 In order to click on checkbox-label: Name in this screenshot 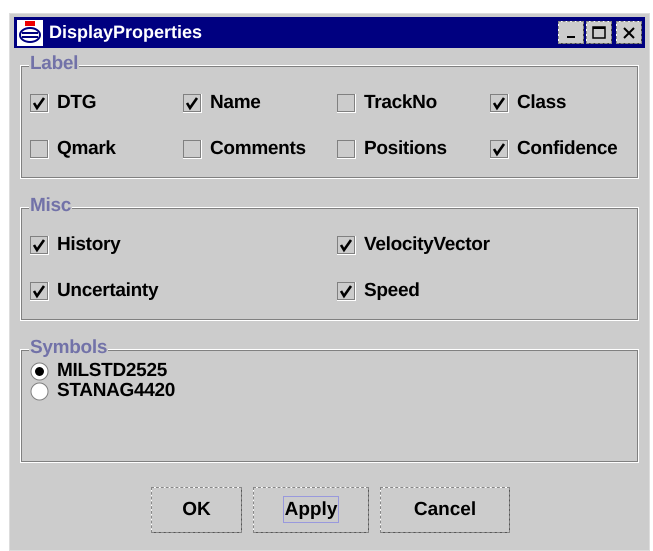, I will do `click(235, 103)`.